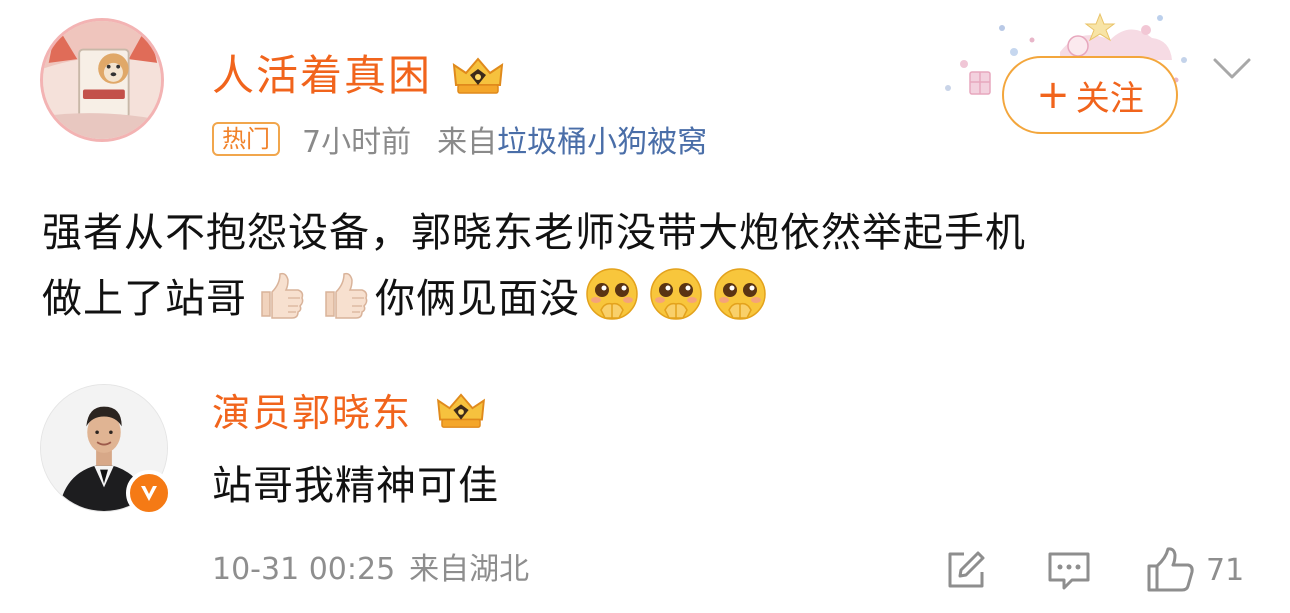 Image resolution: width=1290 pixels, height=613 pixels. Describe the element at coordinates (246, 139) in the screenshot. I see `hot-badge: 热门` at that location.